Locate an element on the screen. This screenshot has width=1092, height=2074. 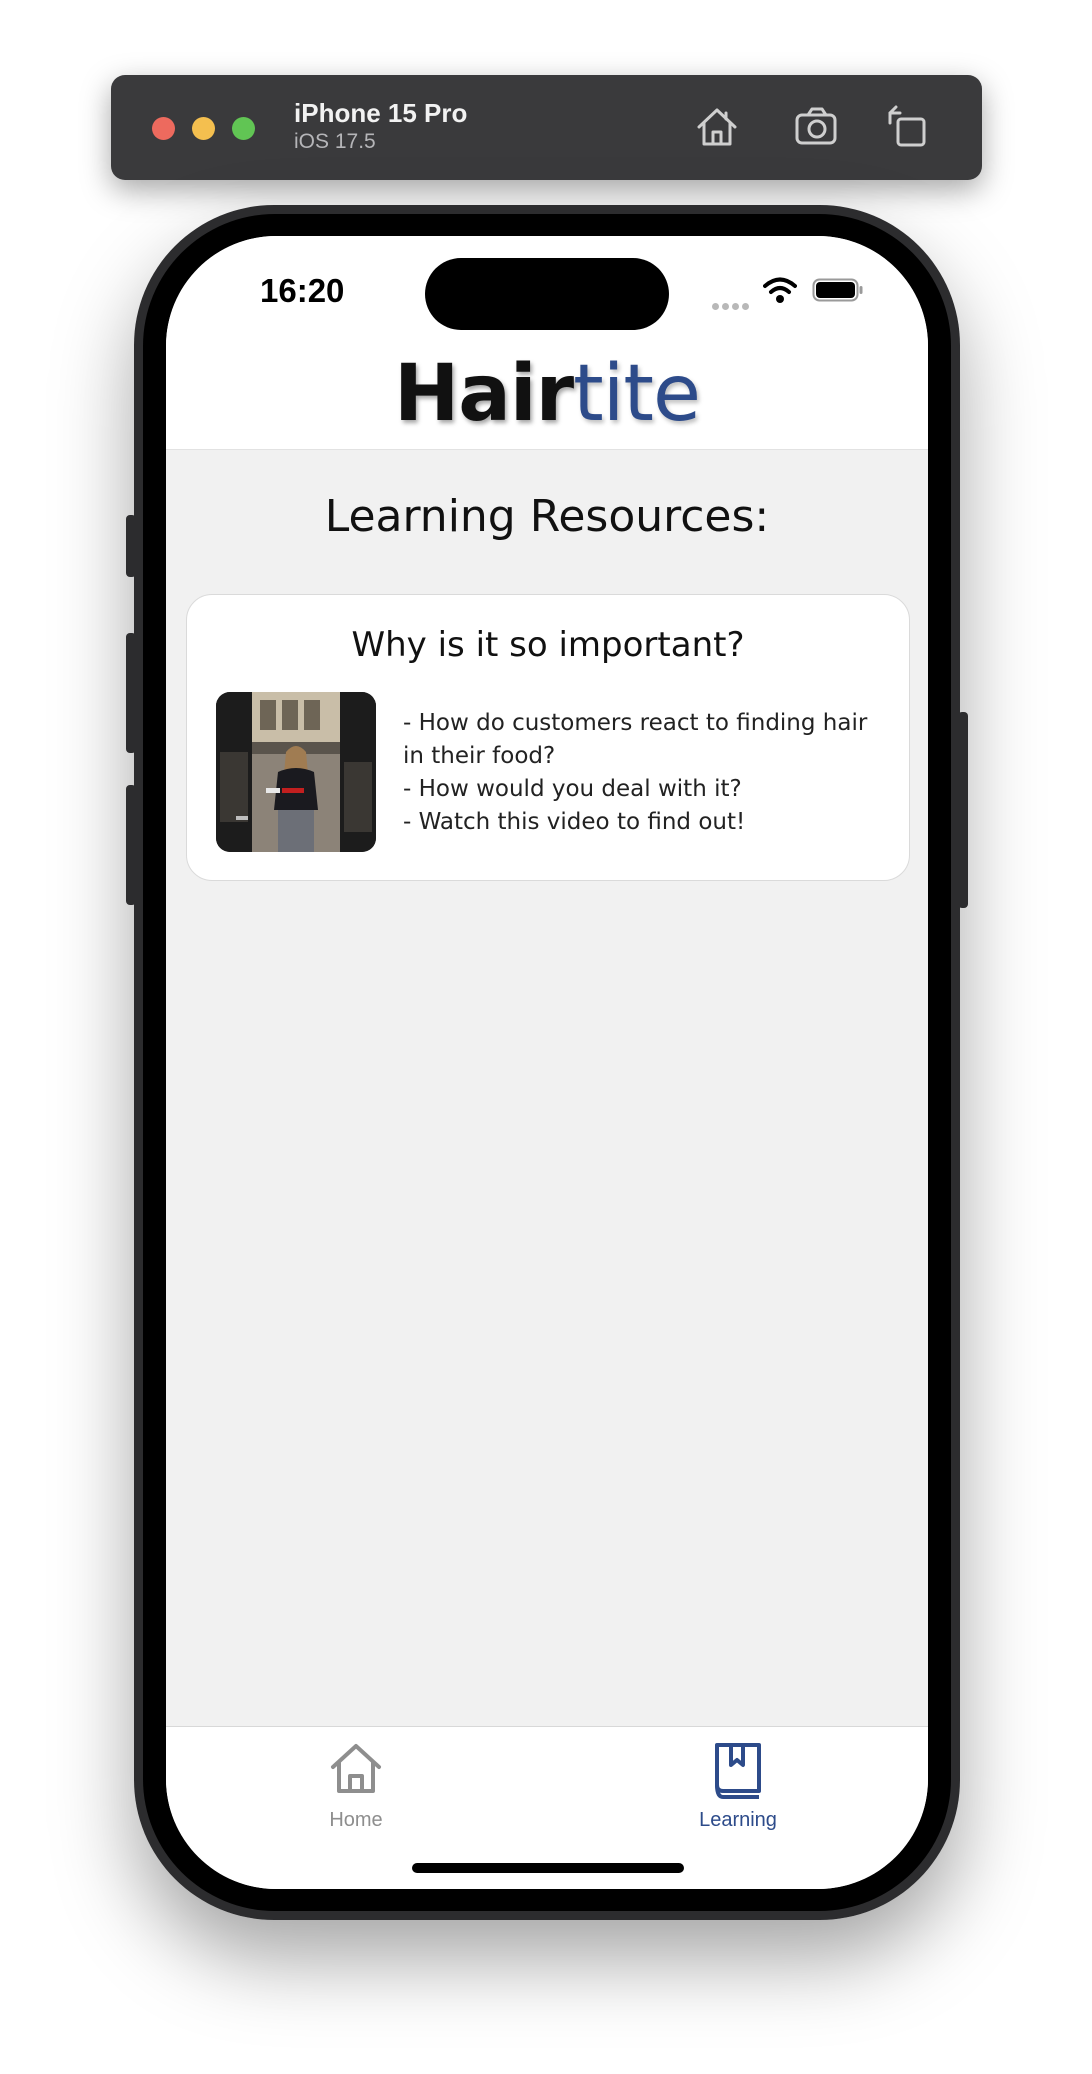
simulator-home-button is located at coordinates (717, 127).